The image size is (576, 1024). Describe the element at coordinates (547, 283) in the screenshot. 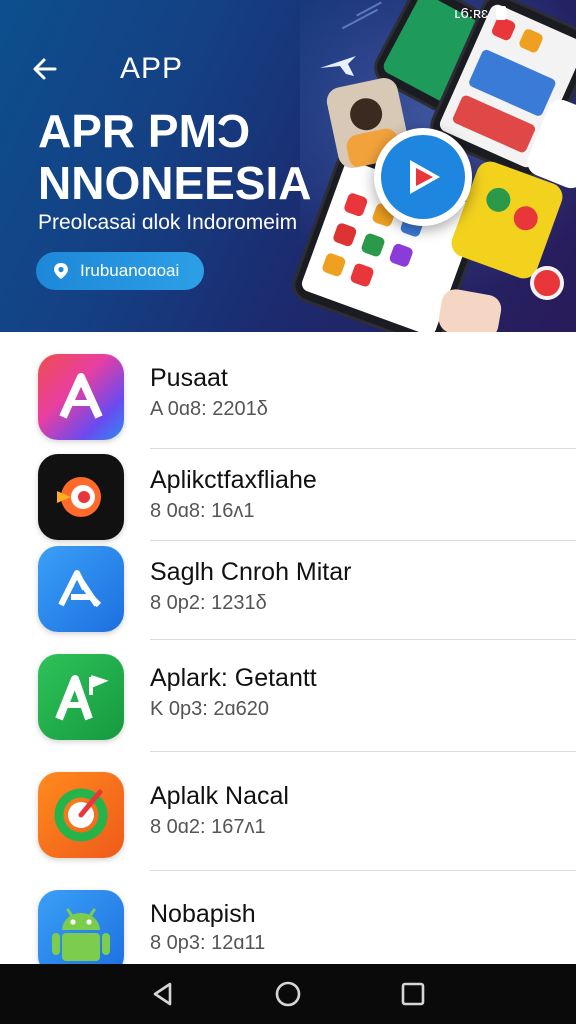

I see `decor-badge` at that location.